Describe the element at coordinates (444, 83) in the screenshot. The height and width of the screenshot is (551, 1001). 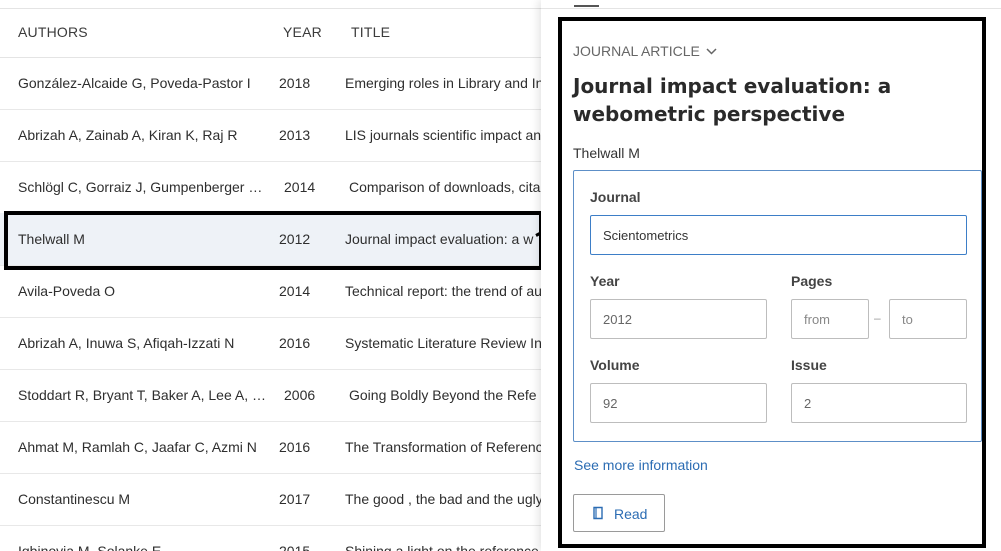
I see `row-title: Emerging roles in Library and In` at that location.